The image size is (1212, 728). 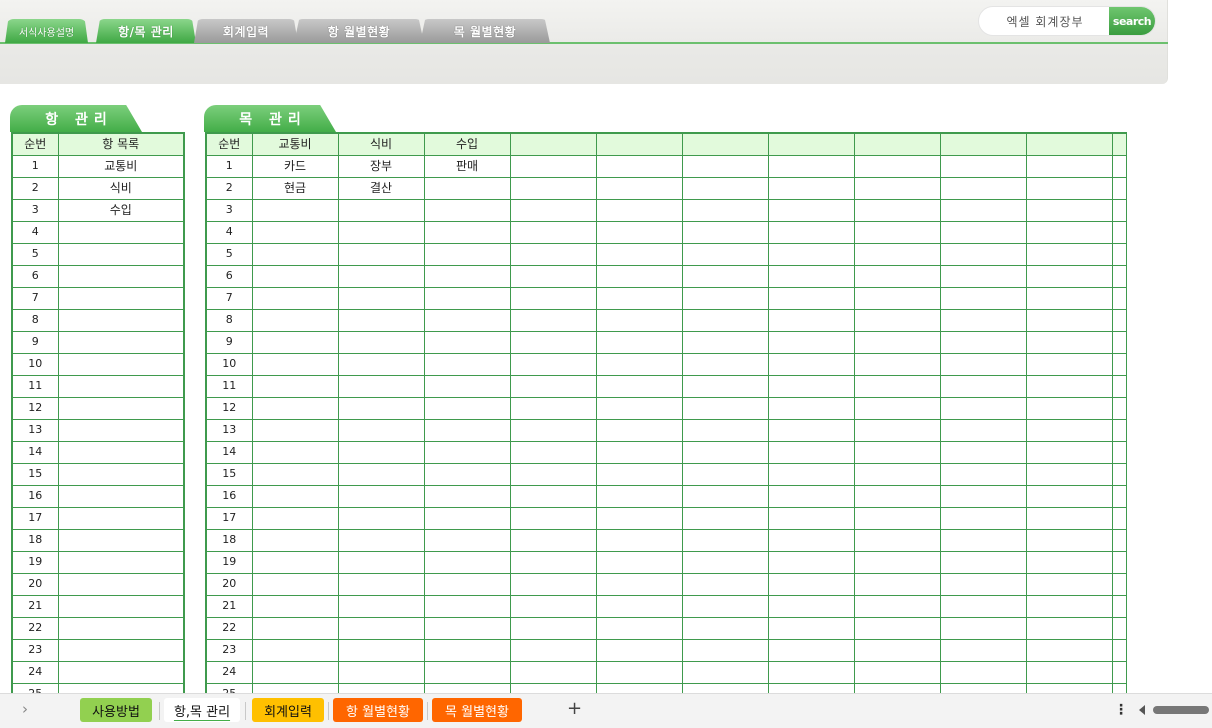 I want to click on row-number: 17, so click(x=229, y=518).